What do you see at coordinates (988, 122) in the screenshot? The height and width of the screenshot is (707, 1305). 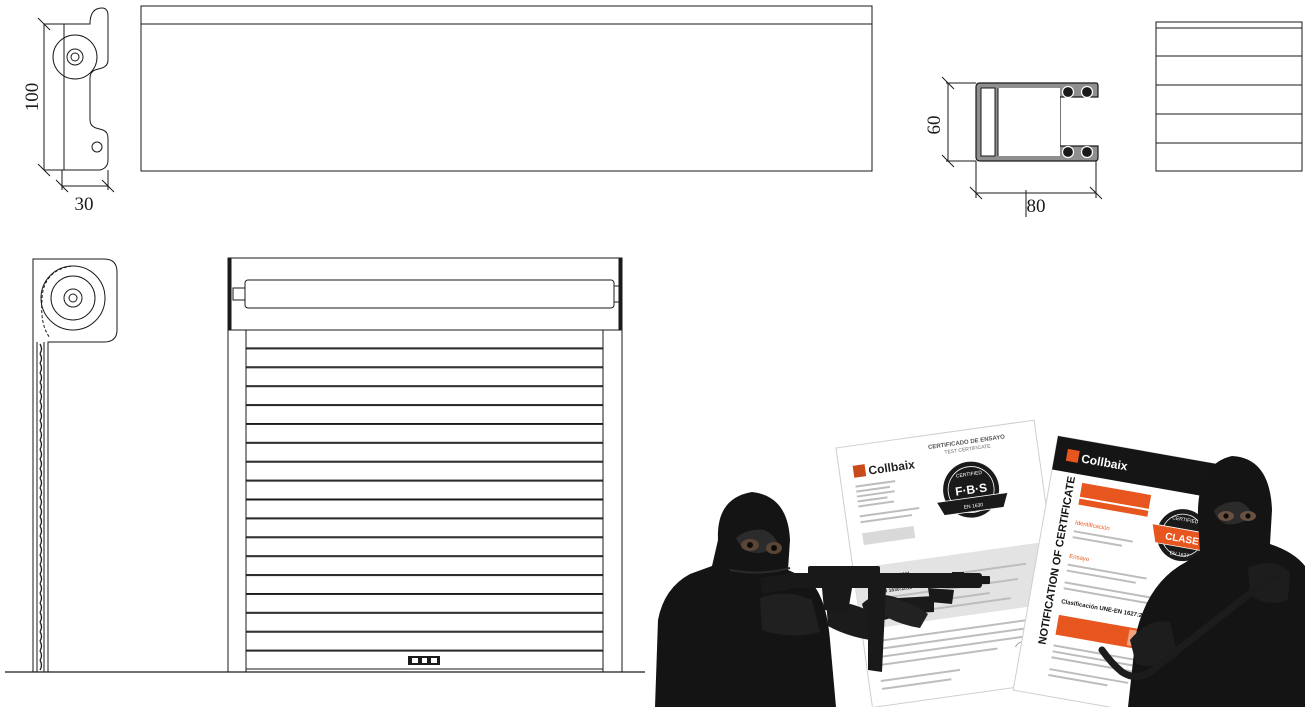 I see `guide-rail-inner-slot` at bounding box center [988, 122].